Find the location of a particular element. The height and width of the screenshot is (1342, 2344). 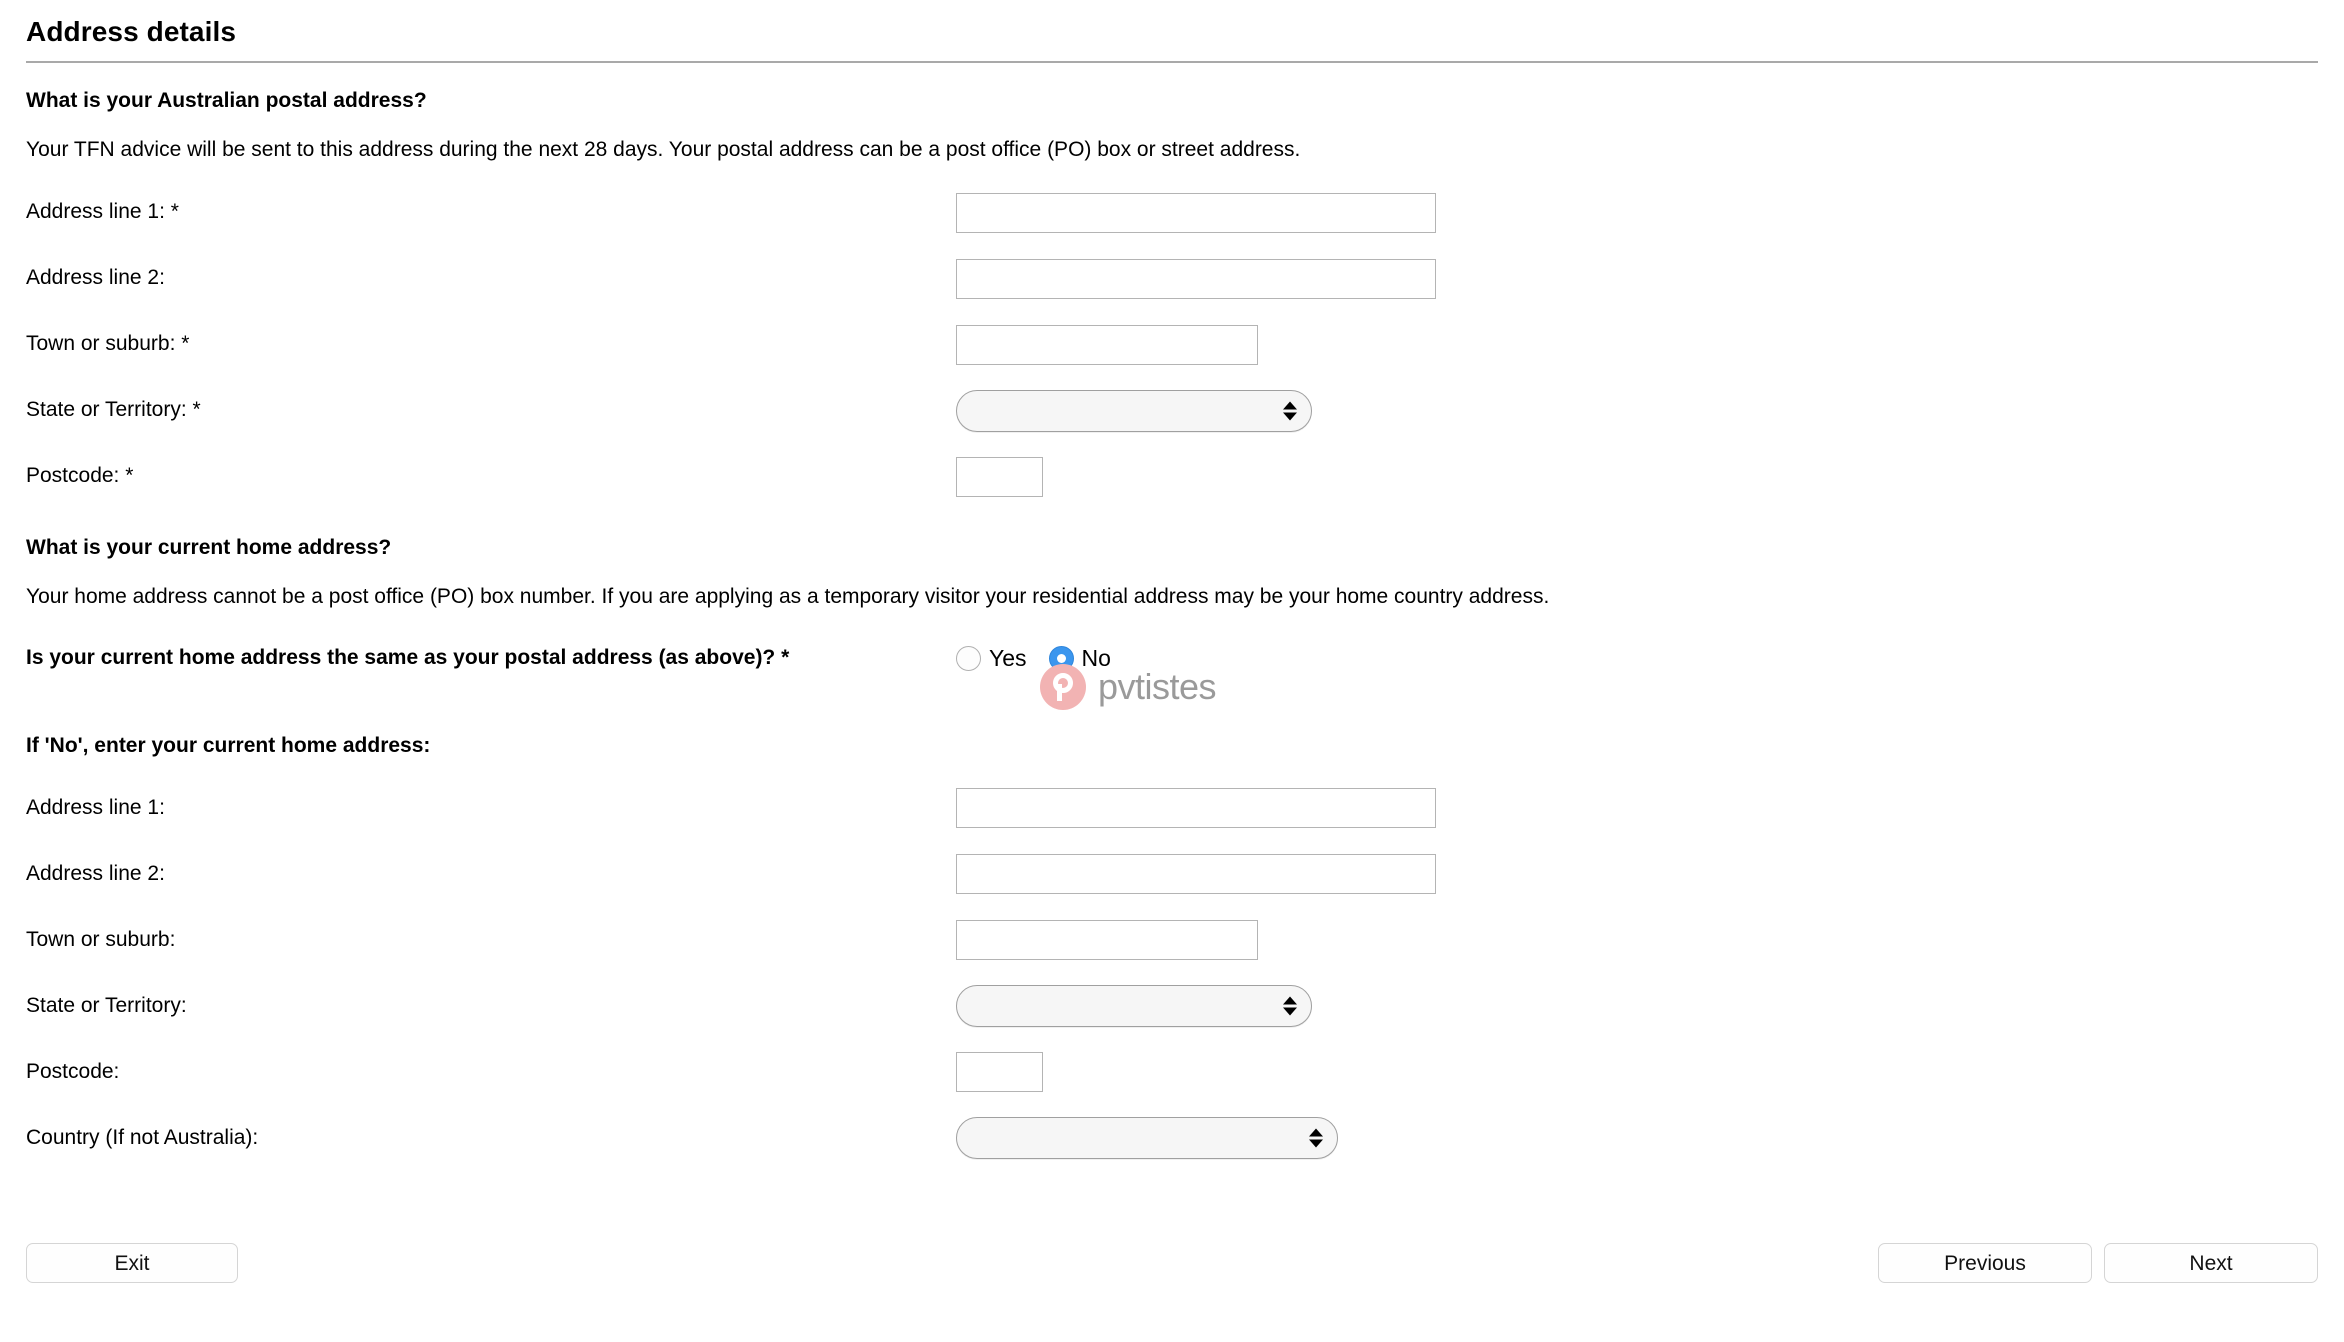

field-row-postal-town-or-suburb: Town or suburb: * is located at coordinates (1172, 345).